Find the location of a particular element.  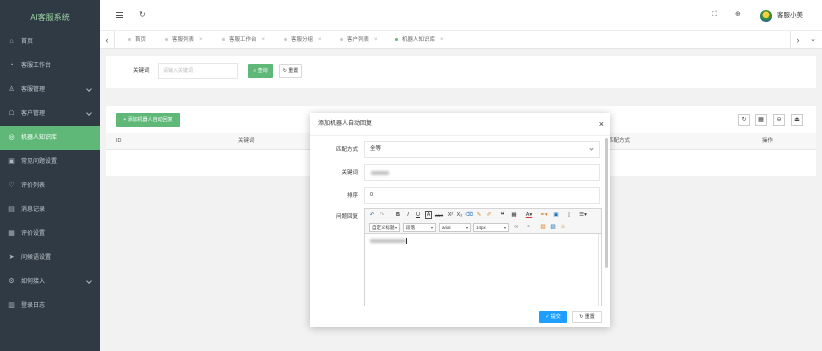

avatar is located at coordinates (766, 16).